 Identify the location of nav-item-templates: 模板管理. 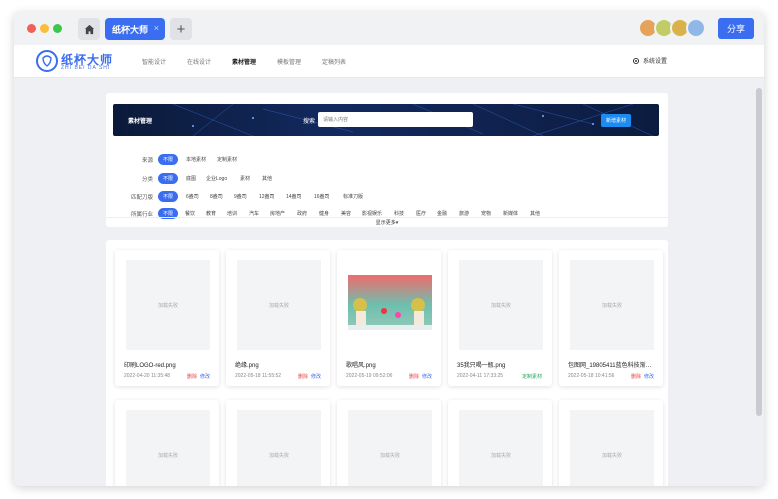
(289, 61).